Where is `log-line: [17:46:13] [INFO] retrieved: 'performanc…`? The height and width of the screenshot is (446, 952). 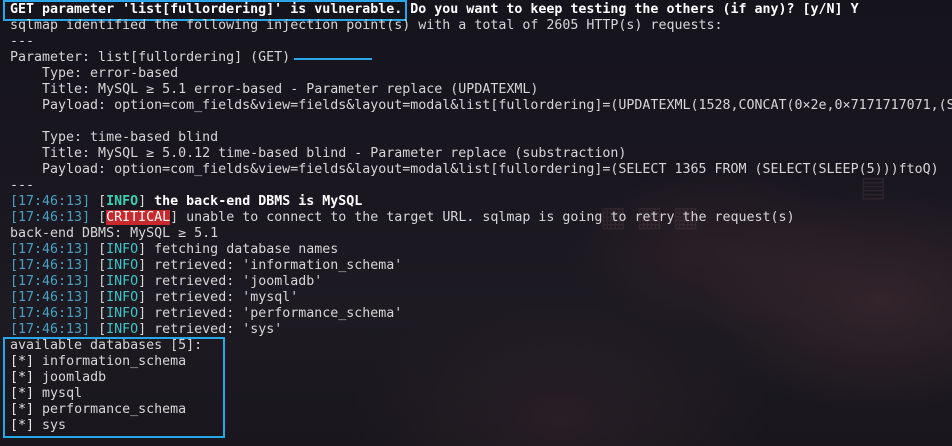 log-line: [17:46:13] [INFO] retrieved: 'performanc… is located at coordinates (206, 313).